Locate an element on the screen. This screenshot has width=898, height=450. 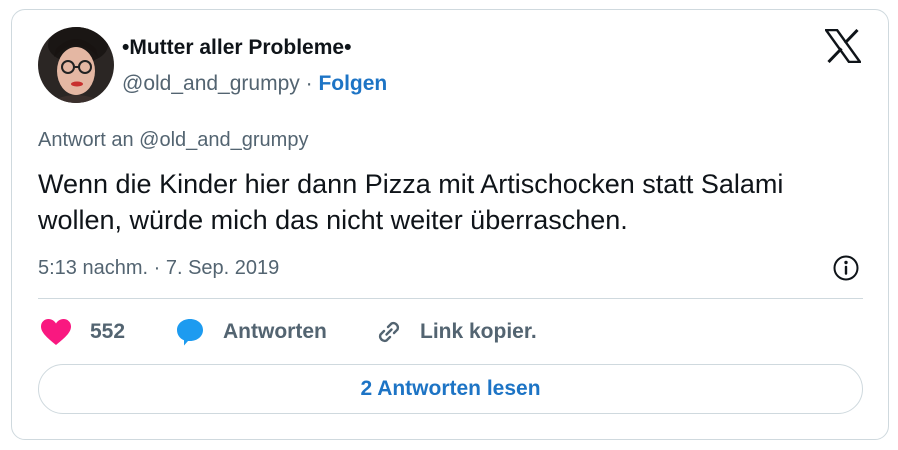
reply-to-label: Antwort an @old_and_grumpy is located at coordinates (173, 140).